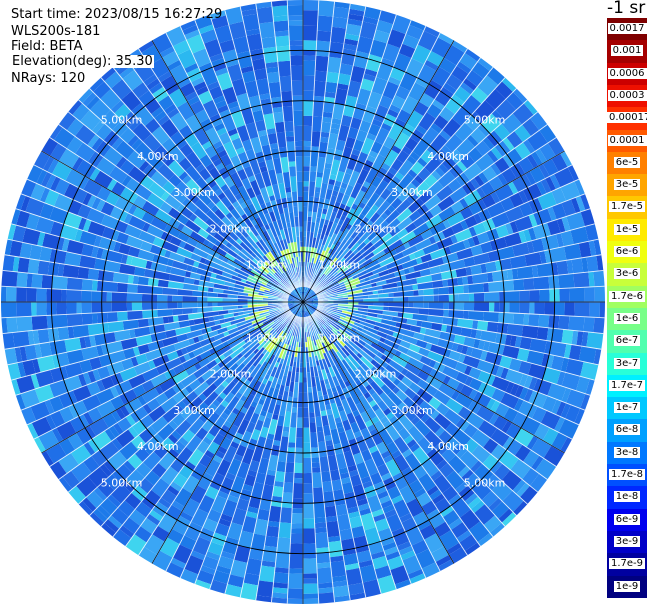  What do you see at coordinates (627, 185) in the screenshot?
I see `colorbar-tick-label: 3e-5` at bounding box center [627, 185].